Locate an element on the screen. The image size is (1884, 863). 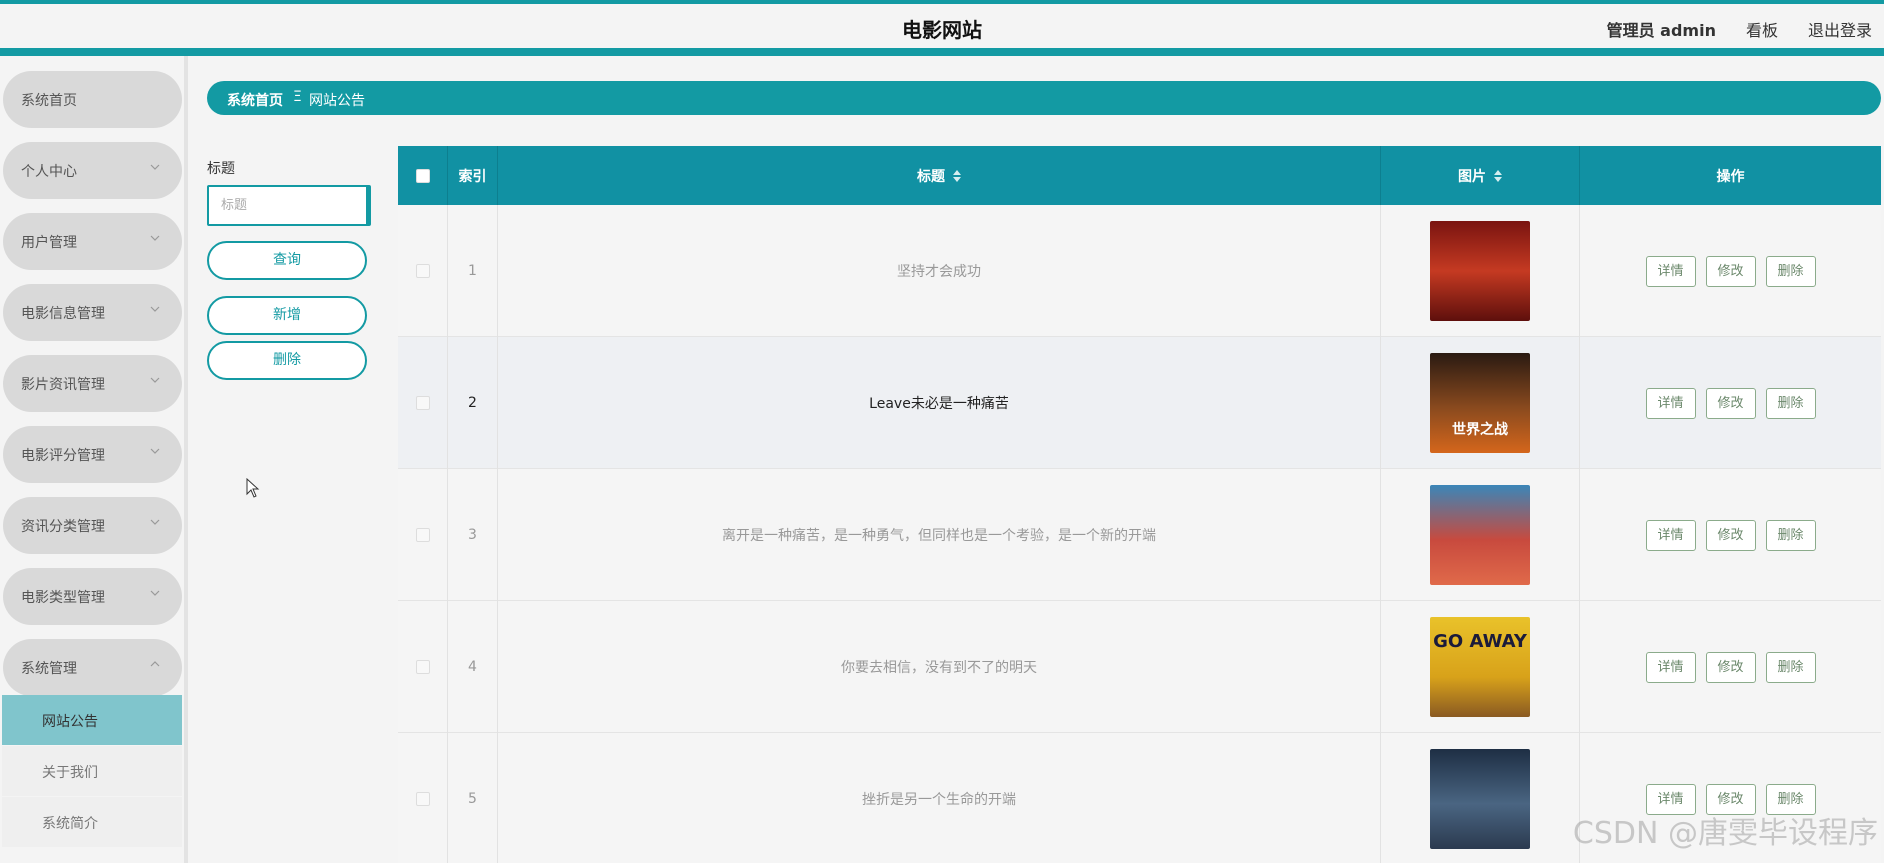
poster-text: GO AWAY is located at coordinates (1480, 641).